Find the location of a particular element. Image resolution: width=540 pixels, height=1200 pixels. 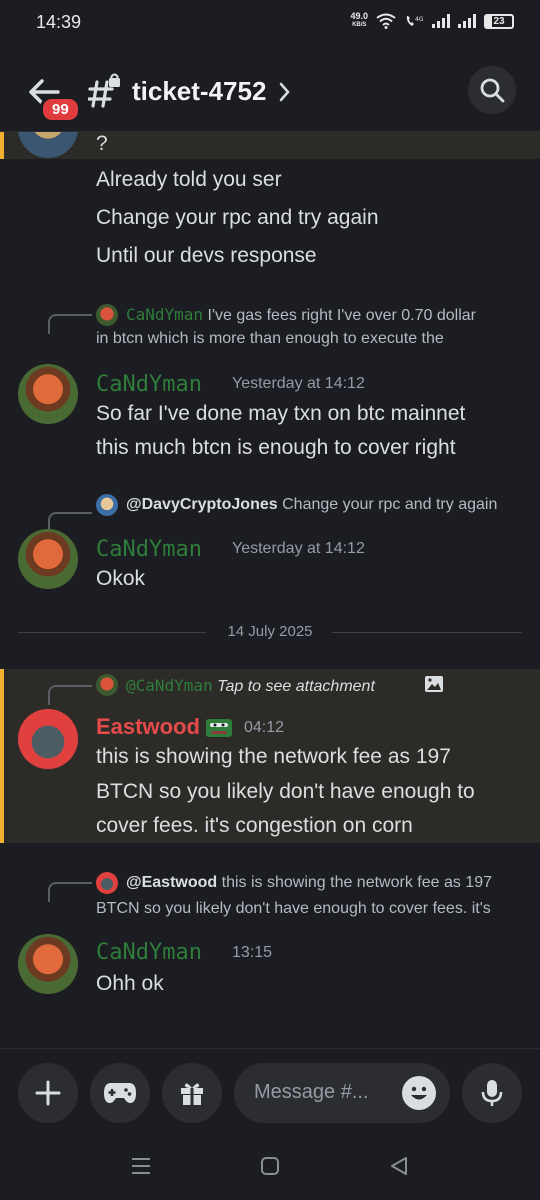

home-icon is located at coordinates (270, 1166).